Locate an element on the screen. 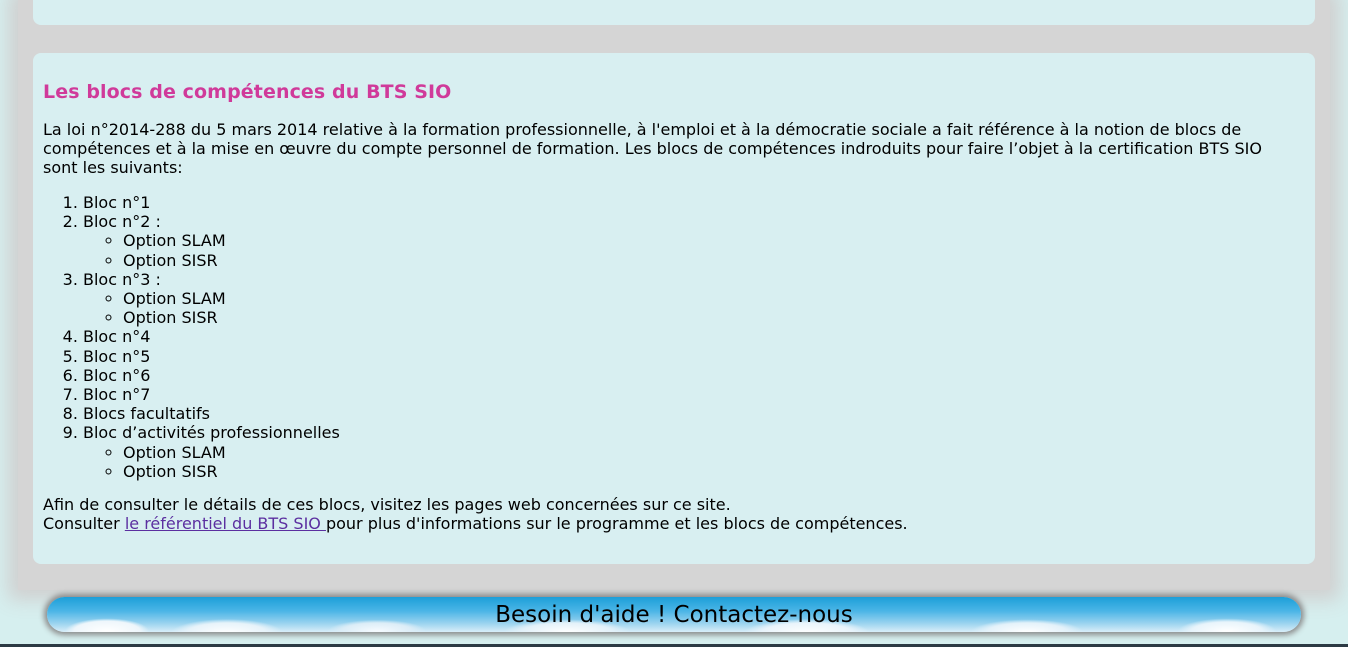  bloc-label: Bloc n°2 : is located at coordinates (122, 222).